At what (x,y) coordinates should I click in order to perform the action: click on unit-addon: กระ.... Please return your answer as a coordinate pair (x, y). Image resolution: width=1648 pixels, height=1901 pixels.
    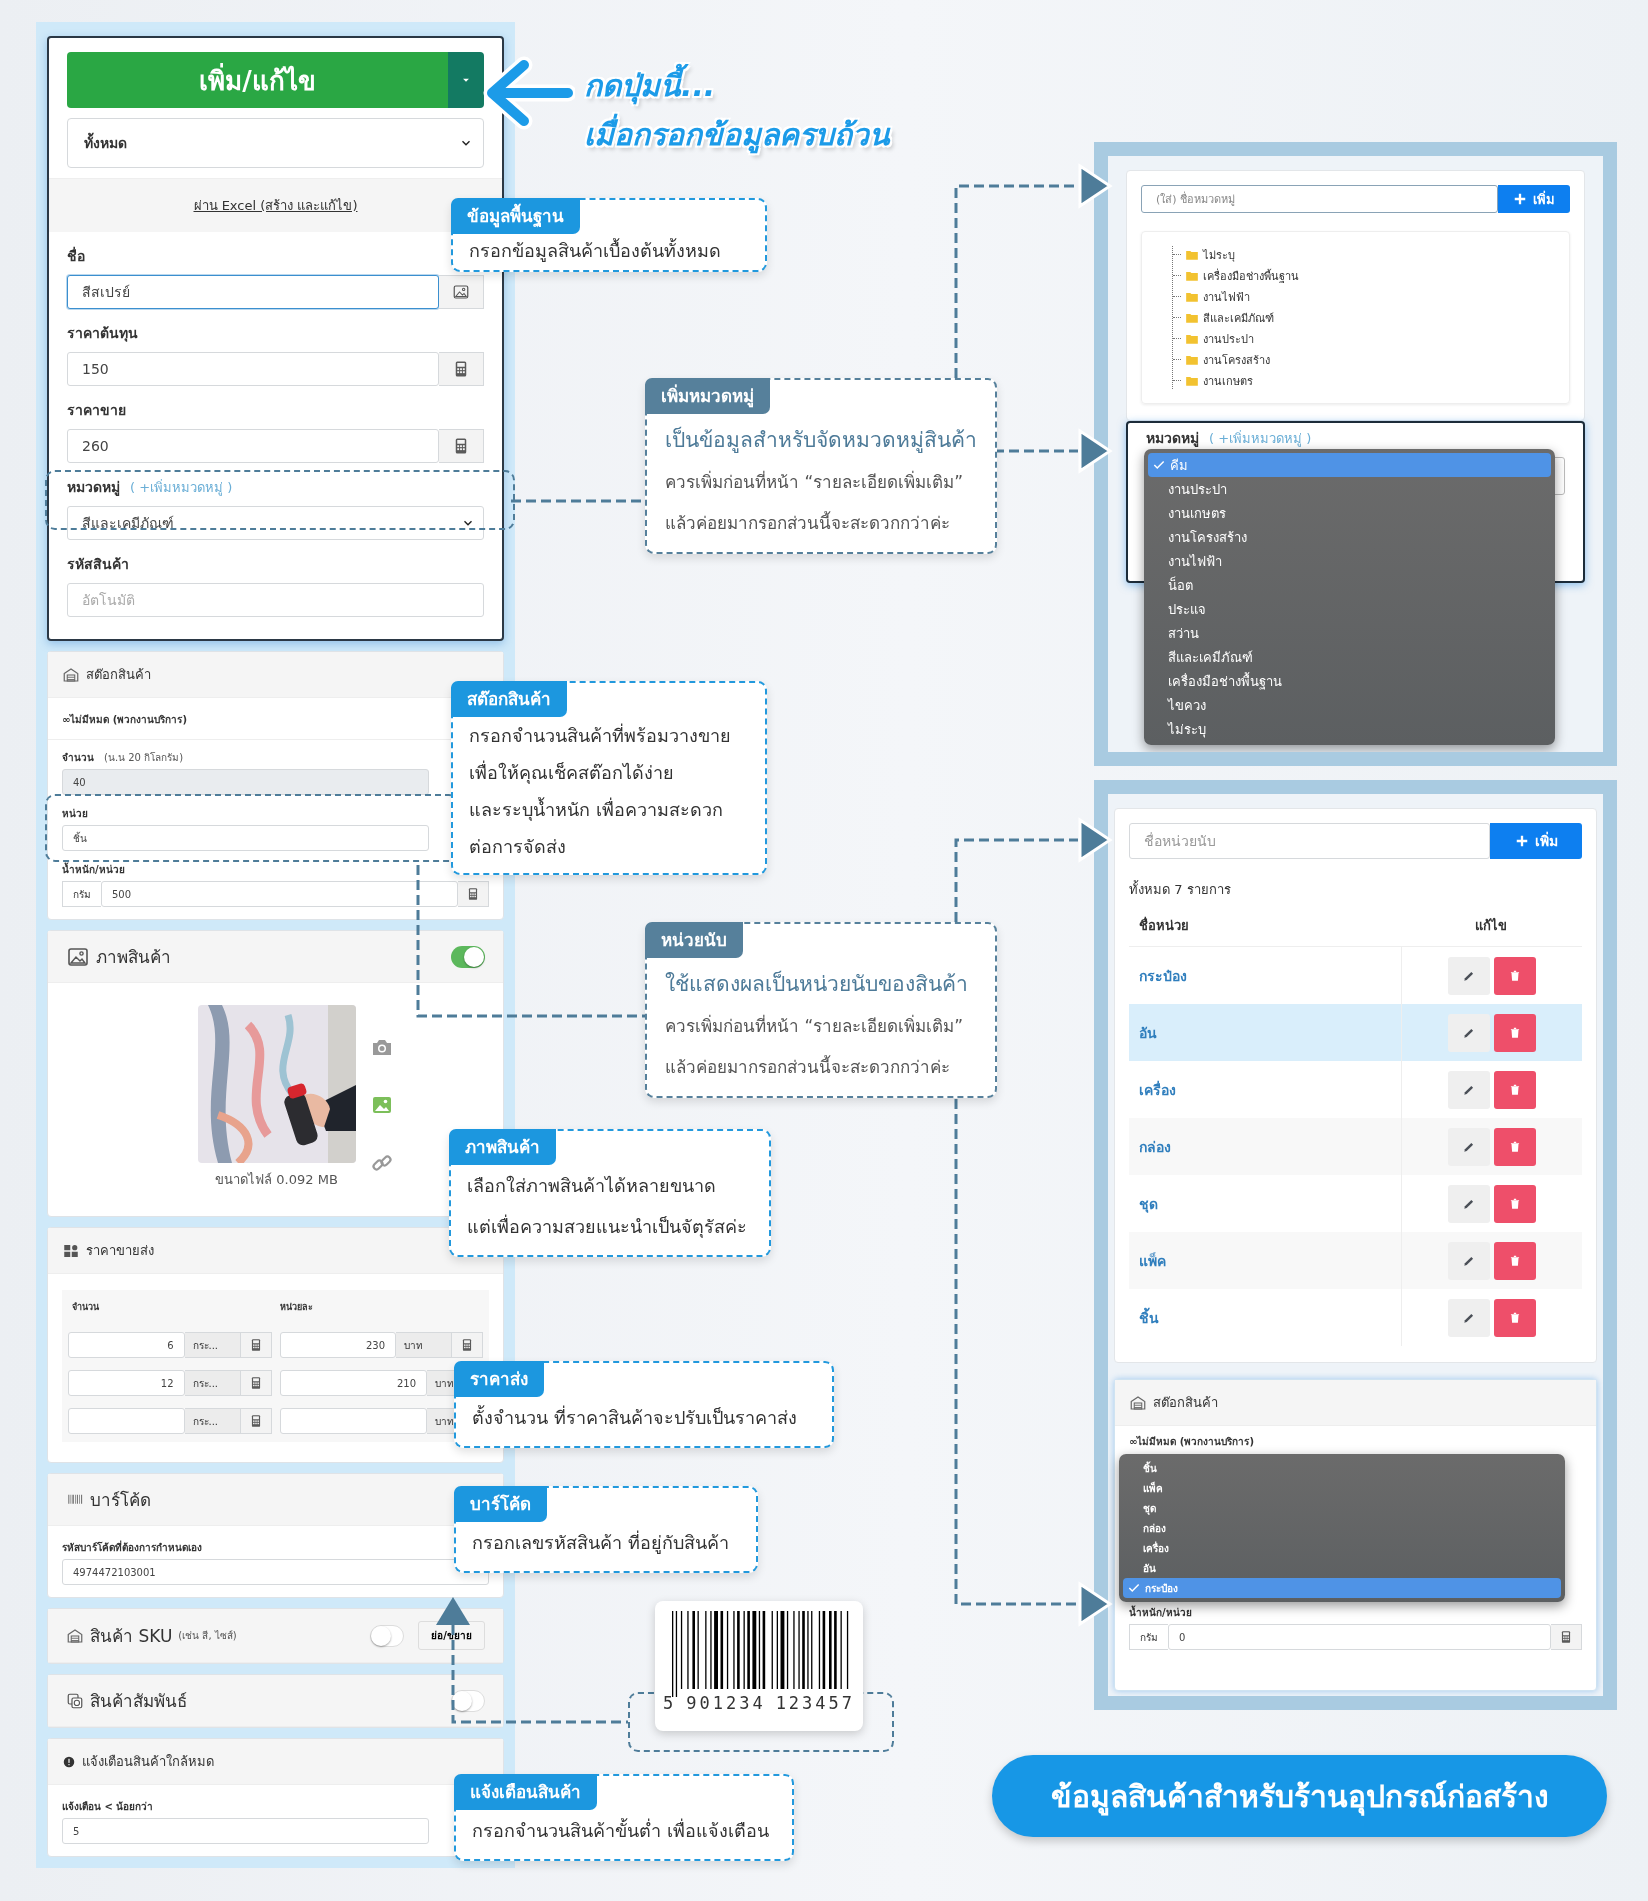
    Looking at the image, I should click on (212, 1345).